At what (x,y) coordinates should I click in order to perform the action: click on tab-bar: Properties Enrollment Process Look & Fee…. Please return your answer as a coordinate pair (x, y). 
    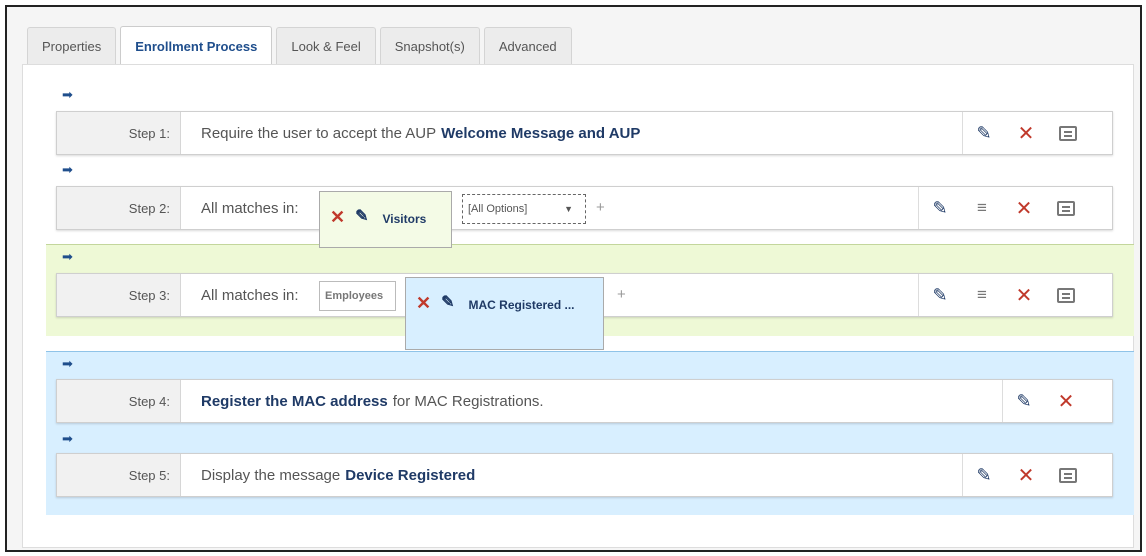
    Looking at the image, I should click on (301, 45).